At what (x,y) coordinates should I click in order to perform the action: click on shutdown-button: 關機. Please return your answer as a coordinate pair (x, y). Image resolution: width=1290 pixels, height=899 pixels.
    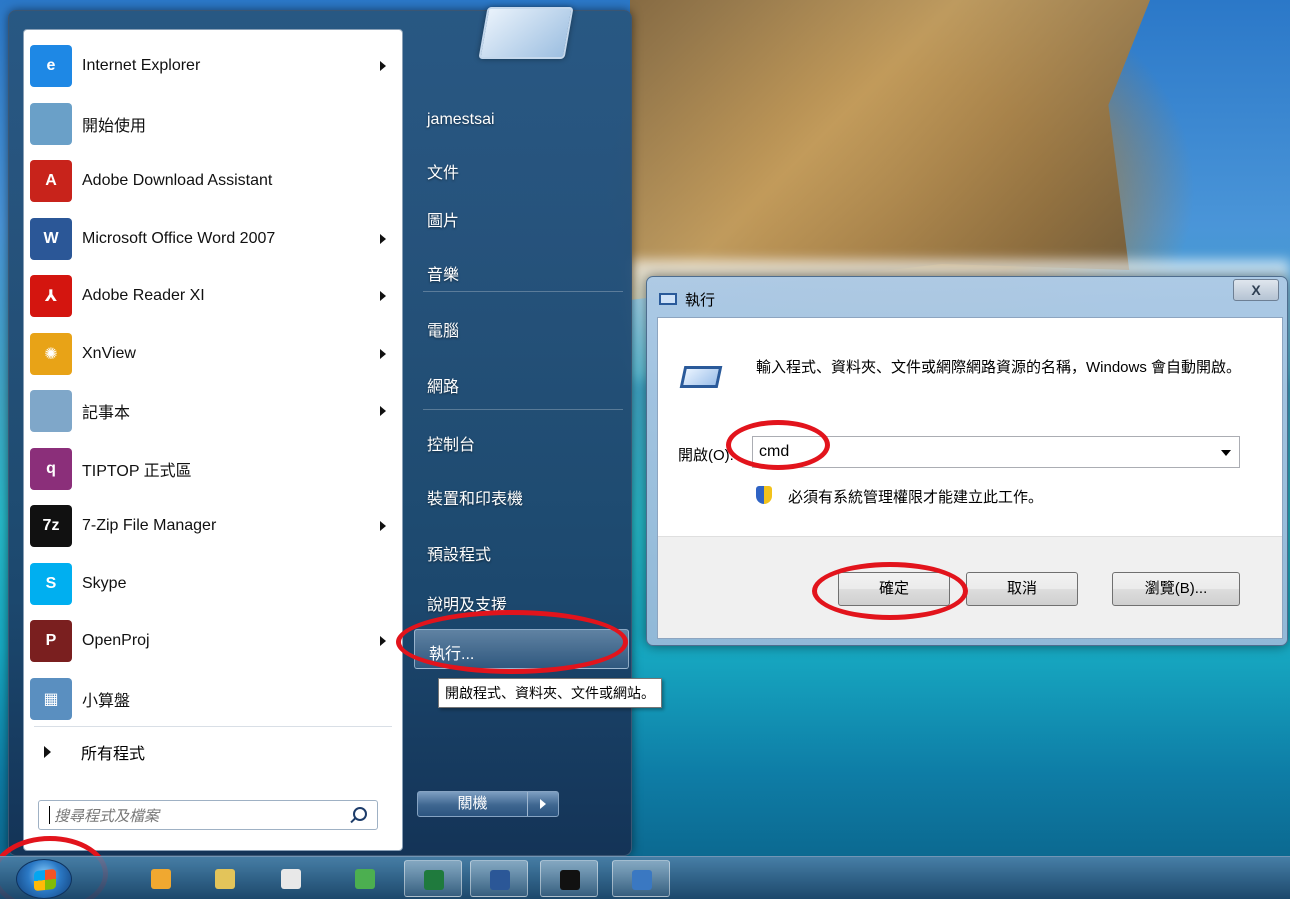
    Looking at the image, I should click on (488, 804).